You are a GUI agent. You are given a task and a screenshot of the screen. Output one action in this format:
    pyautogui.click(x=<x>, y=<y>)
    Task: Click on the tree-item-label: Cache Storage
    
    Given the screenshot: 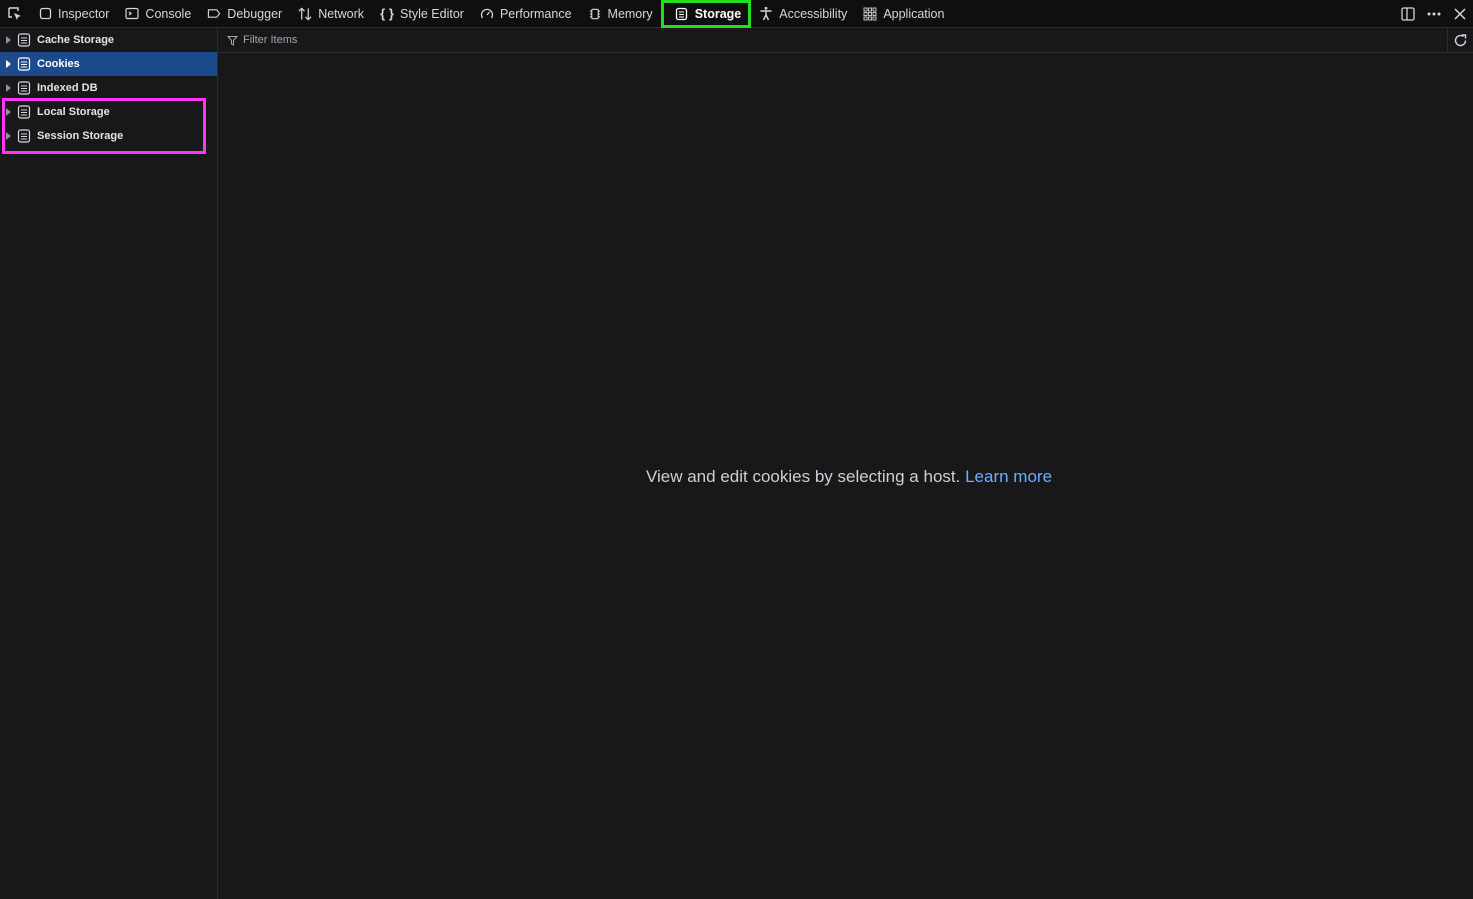 What is the action you would take?
    pyautogui.click(x=76, y=40)
    